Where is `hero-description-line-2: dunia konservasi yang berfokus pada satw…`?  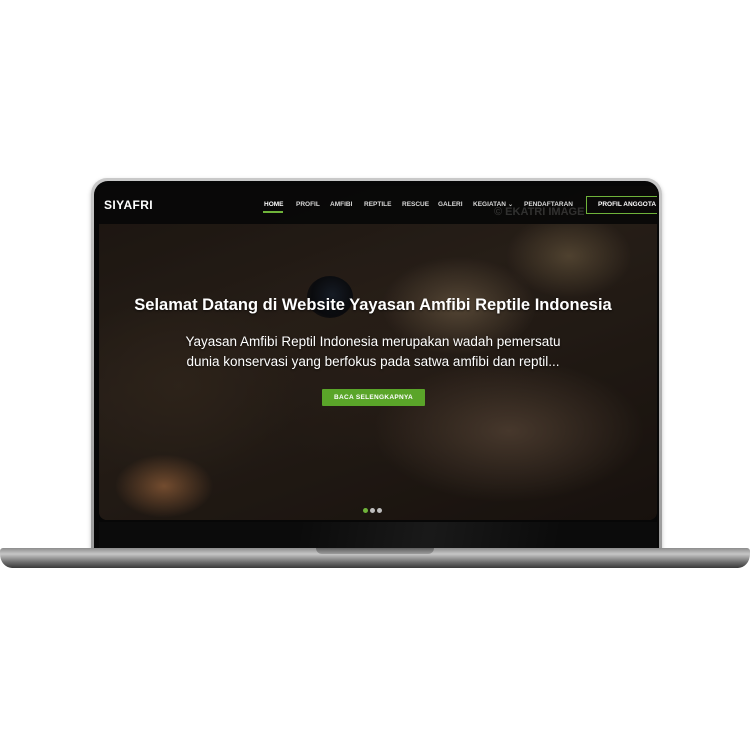
hero-description-line-2: dunia konservasi yang berfokus pada satw… is located at coordinates (373, 361).